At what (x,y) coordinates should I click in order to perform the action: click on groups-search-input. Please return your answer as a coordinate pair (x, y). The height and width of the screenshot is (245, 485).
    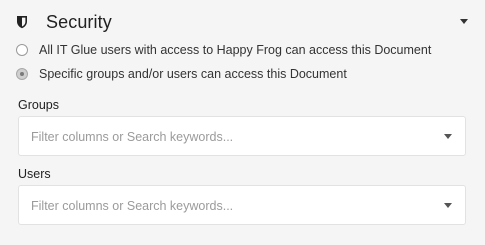
    Looking at the image, I should click on (226, 137).